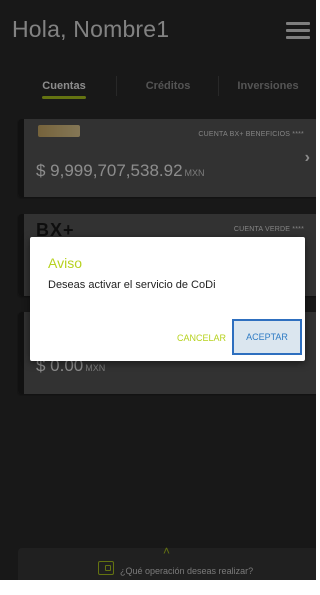 This screenshot has width=320, height=595. I want to click on accept-button: ACEPTAR, so click(267, 337).